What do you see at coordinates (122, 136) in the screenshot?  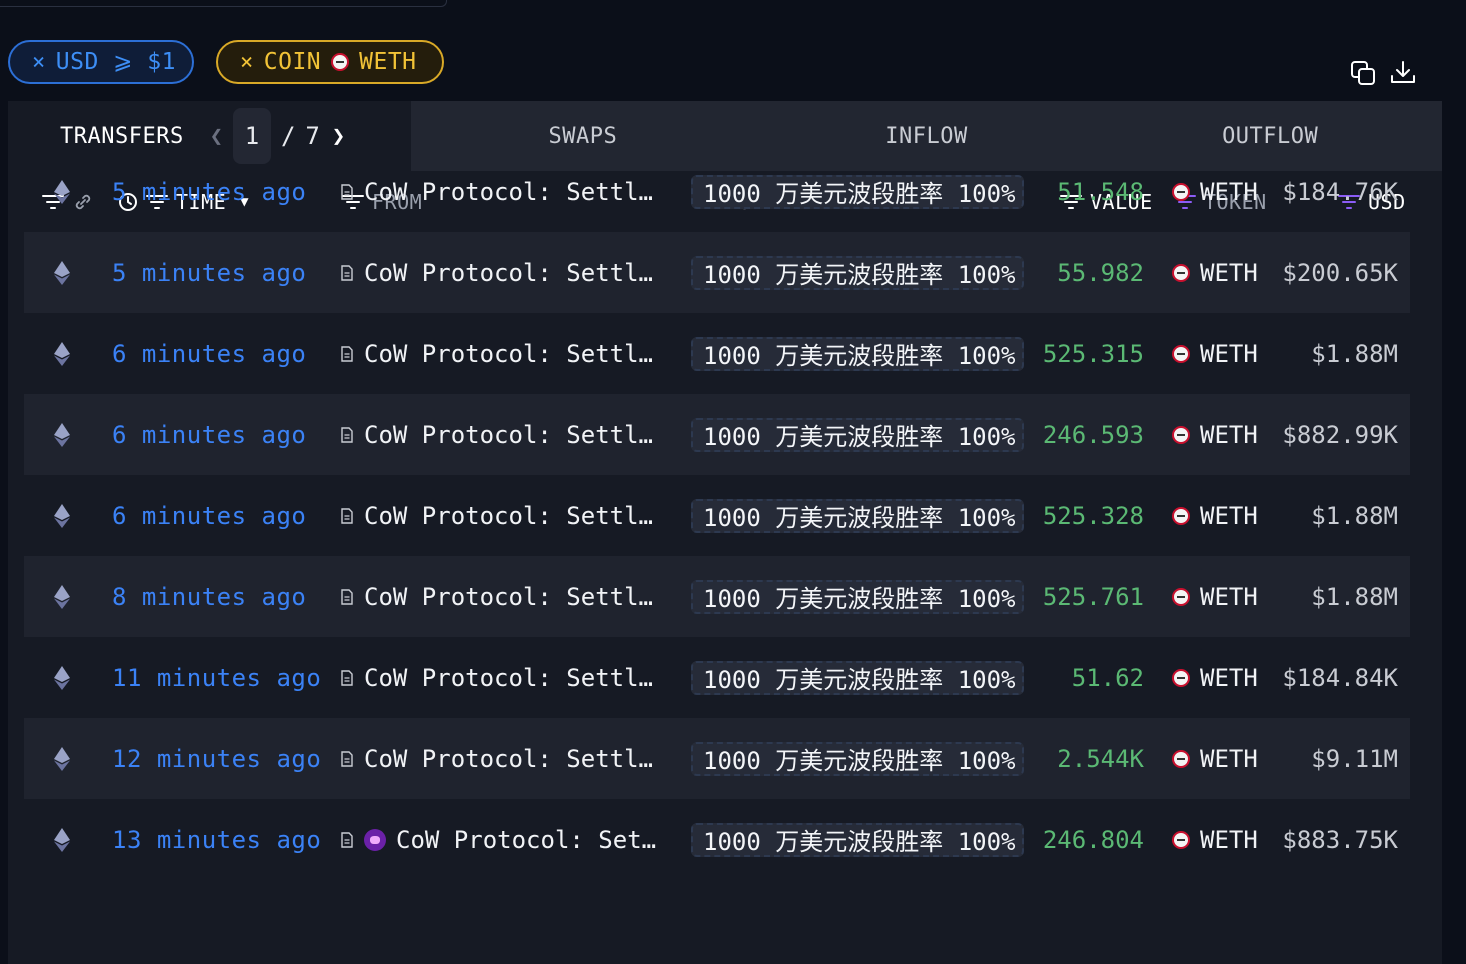 I see `tab-transfers-label: TRANSFERS` at bounding box center [122, 136].